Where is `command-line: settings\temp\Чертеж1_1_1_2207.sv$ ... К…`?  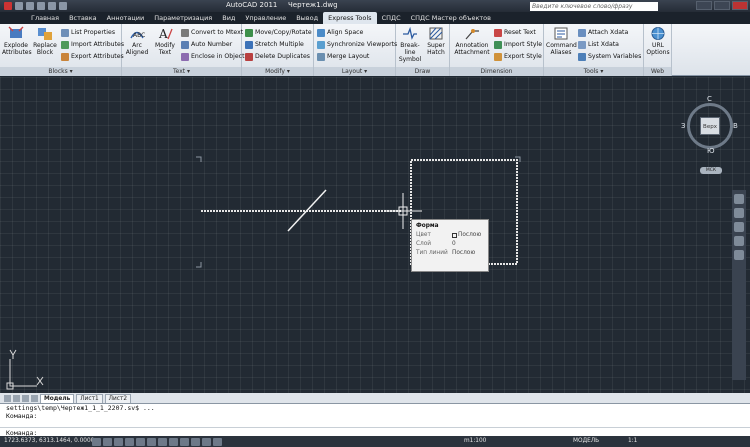 command-line: settings\temp\Чертеж1_1_1_2207.sv$ ... К… is located at coordinates (375, 420).